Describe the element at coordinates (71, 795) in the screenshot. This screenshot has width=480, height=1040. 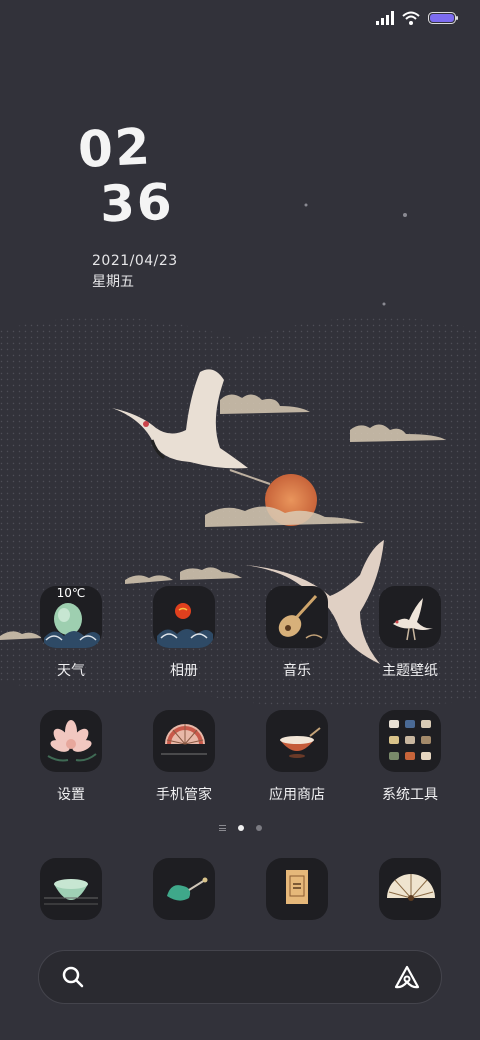
I see `app-label: 设置` at that location.